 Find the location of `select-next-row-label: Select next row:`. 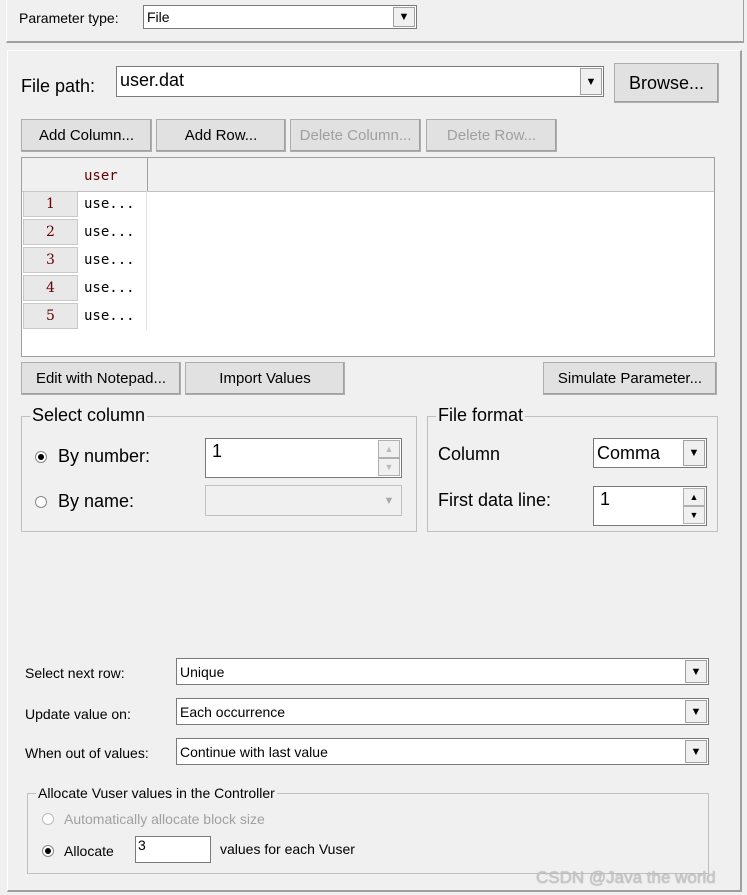

select-next-row-label: Select next row: is located at coordinates (75, 673).